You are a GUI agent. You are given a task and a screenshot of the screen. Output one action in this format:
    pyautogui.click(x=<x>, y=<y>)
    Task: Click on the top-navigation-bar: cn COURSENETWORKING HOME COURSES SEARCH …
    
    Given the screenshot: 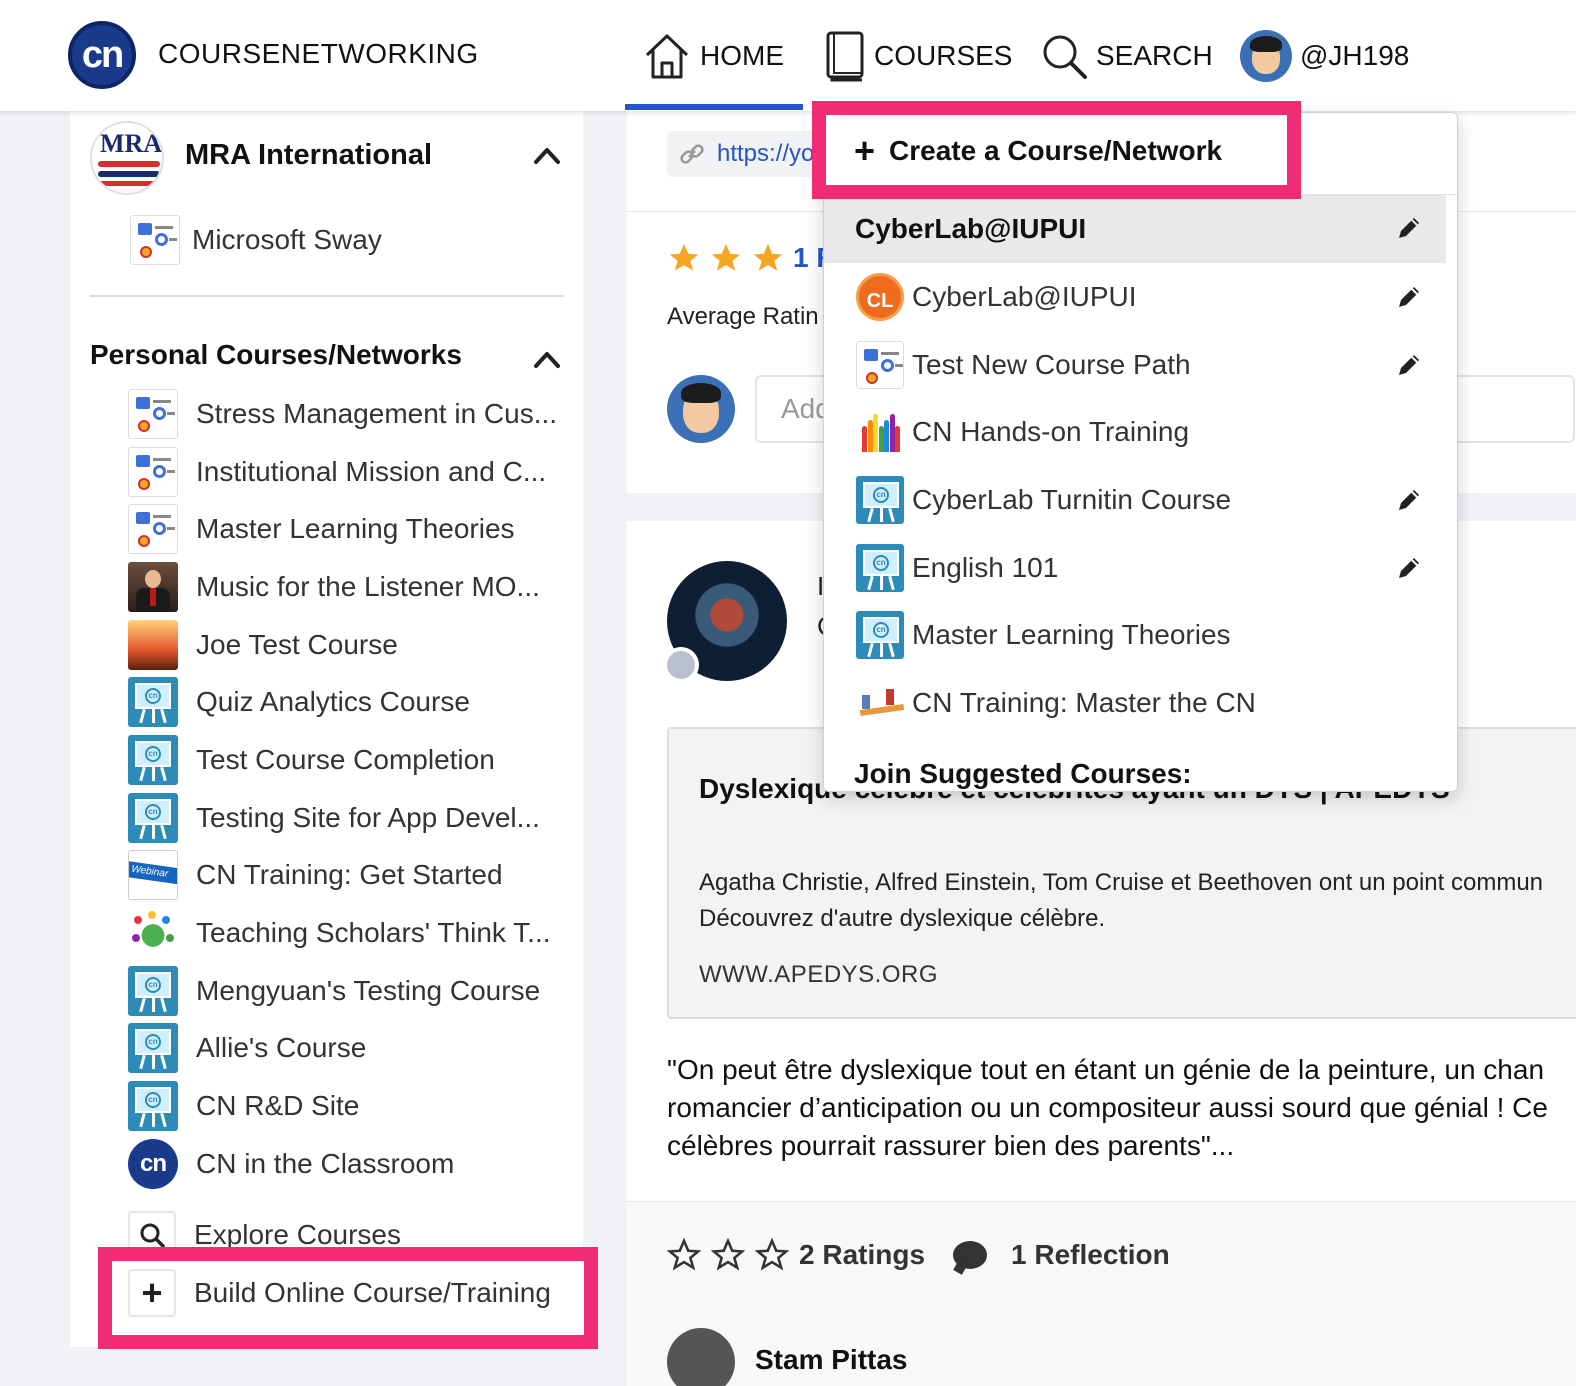 What is the action you would take?
    pyautogui.click(x=788, y=55)
    